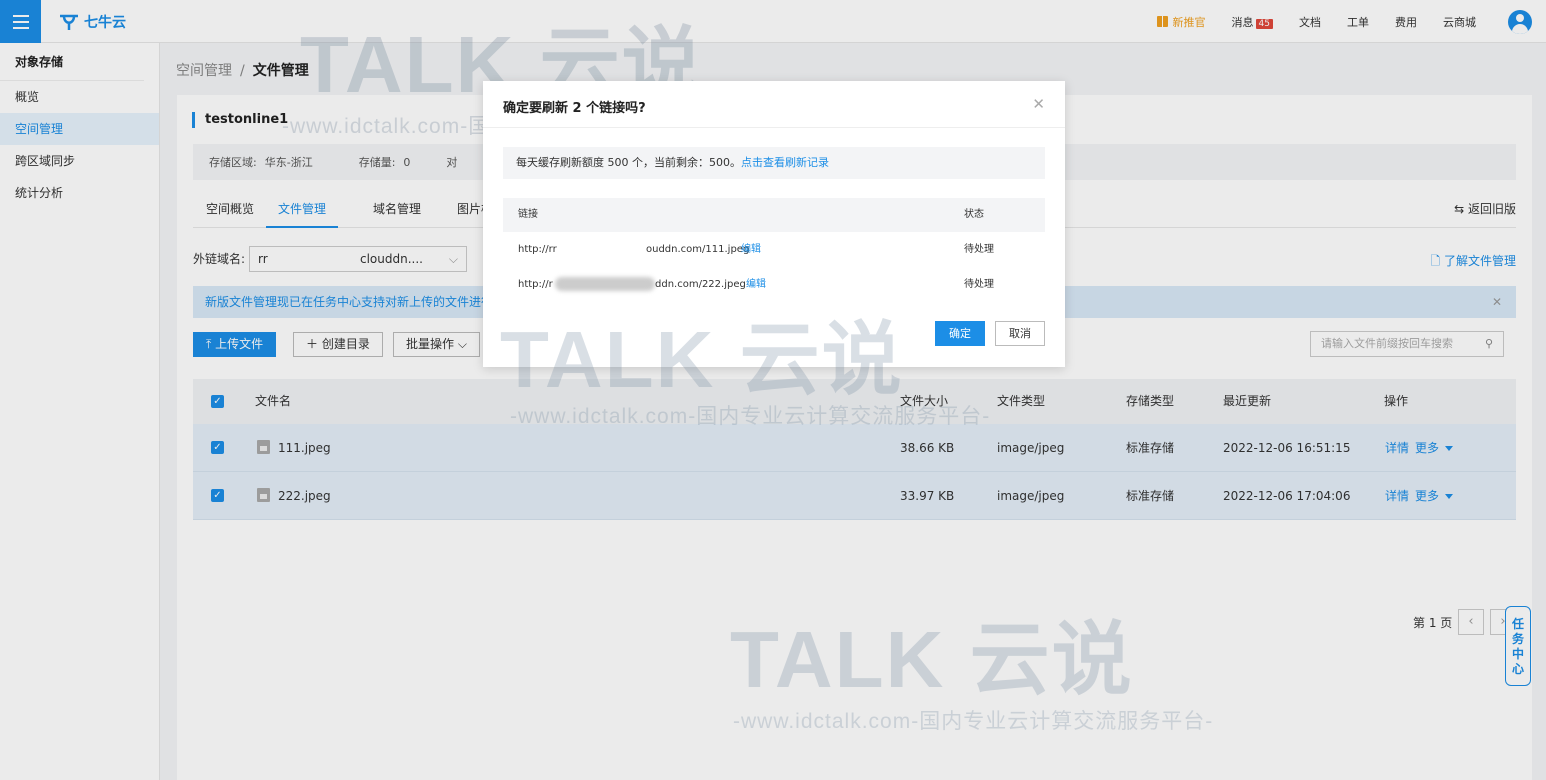 The height and width of the screenshot is (780, 1546). What do you see at coordinates (537, 249) in the screenshot?
I see `link-url-start: http://rr` at bounding box center [537, 249].